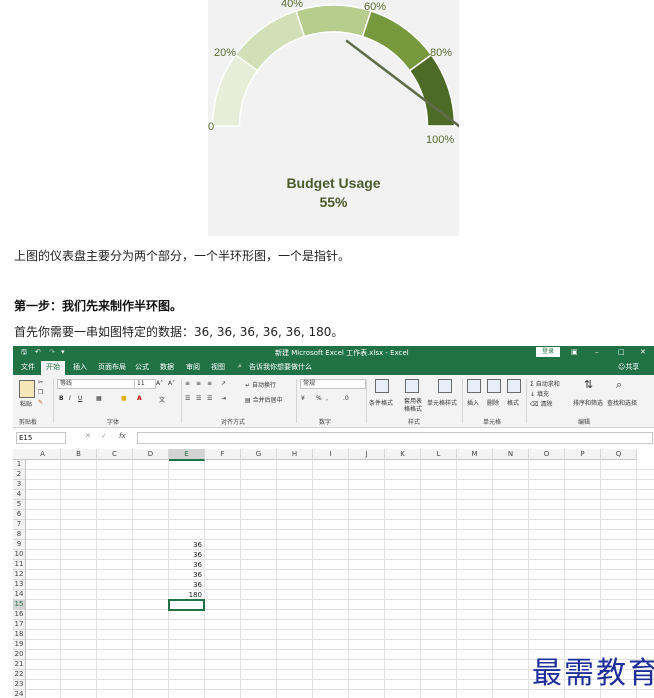 This screenshot has height=698, width=654. Describe the element at coordinates (588, 384) in the screenshot. I see `sort-filter-icon: ⇅` at that location.